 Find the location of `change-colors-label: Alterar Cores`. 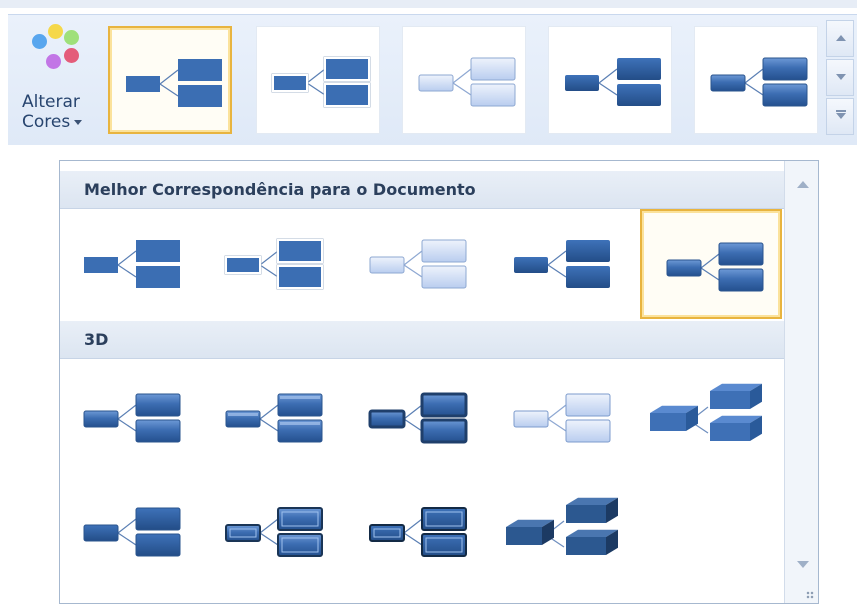

change-colors-label: Alterar Cores is located at coordinates (62, 112).